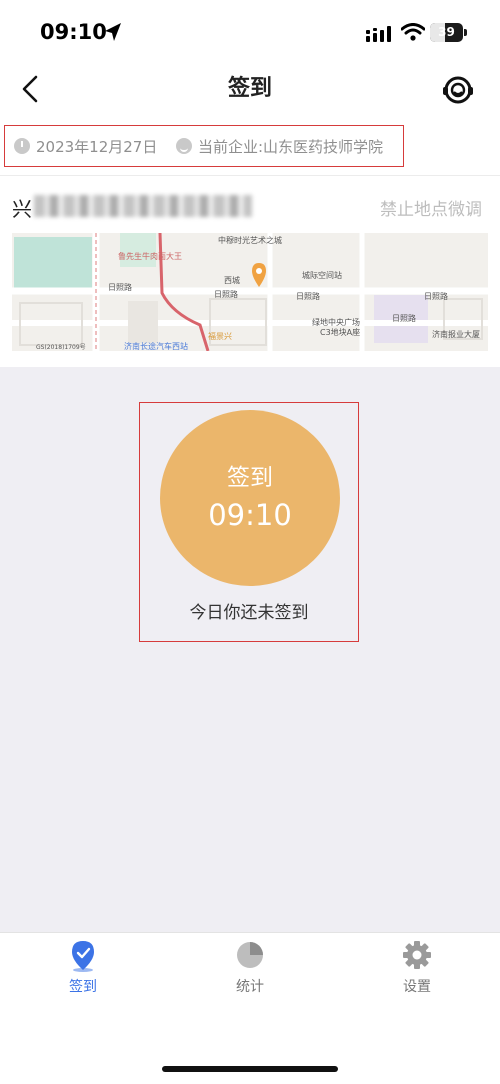 The width and height of the screenshot is (500, 1084). I want to click on status-time: 09:10, so click(73, 32).